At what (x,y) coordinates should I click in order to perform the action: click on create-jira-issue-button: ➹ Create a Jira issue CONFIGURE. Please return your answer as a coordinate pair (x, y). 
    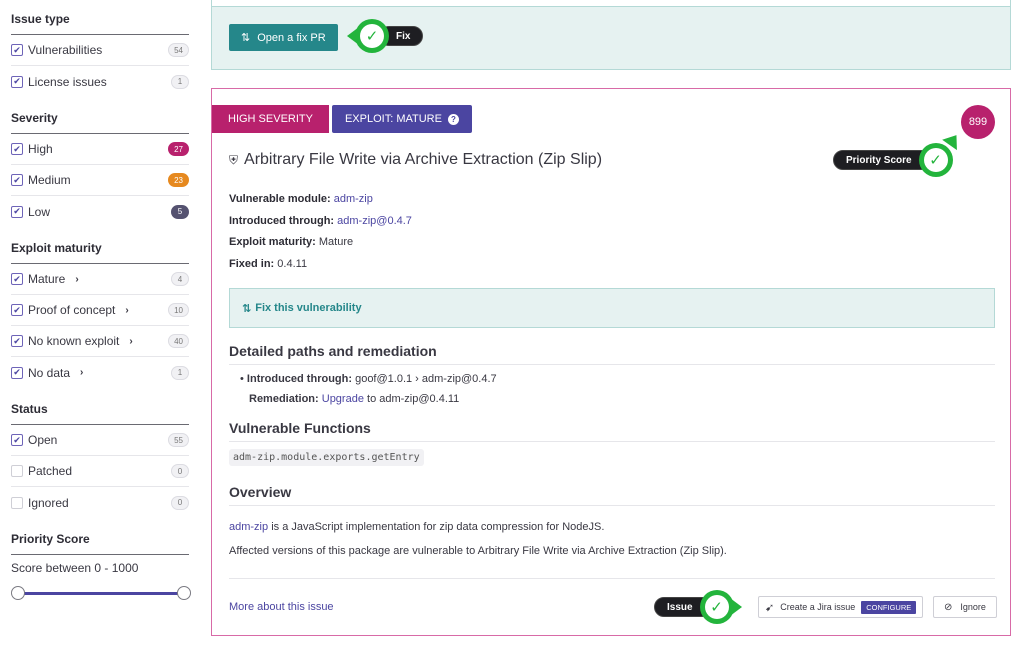
    Looking at the image, I should click on (841, 607).